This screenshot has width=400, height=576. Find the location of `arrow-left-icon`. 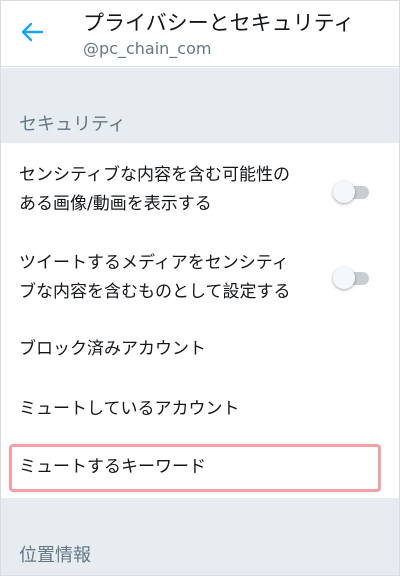

arrow-left-icon is located at coordinates (32, 32).